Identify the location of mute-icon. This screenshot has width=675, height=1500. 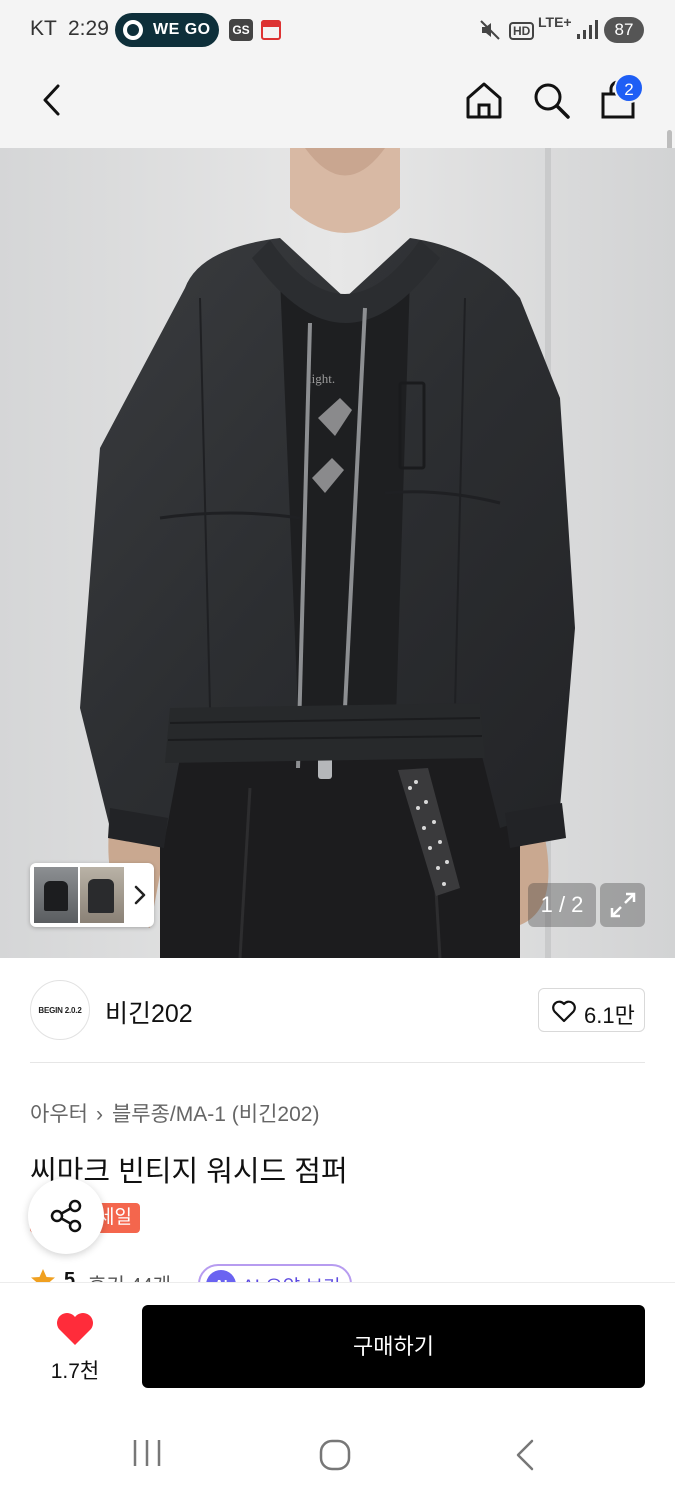
(490, 30).